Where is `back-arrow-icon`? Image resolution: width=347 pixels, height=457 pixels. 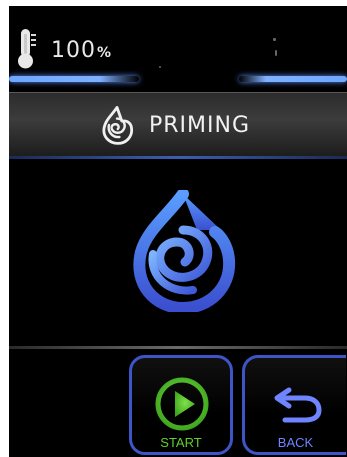
back-arrow-icon is located at coordinates (298, 405).